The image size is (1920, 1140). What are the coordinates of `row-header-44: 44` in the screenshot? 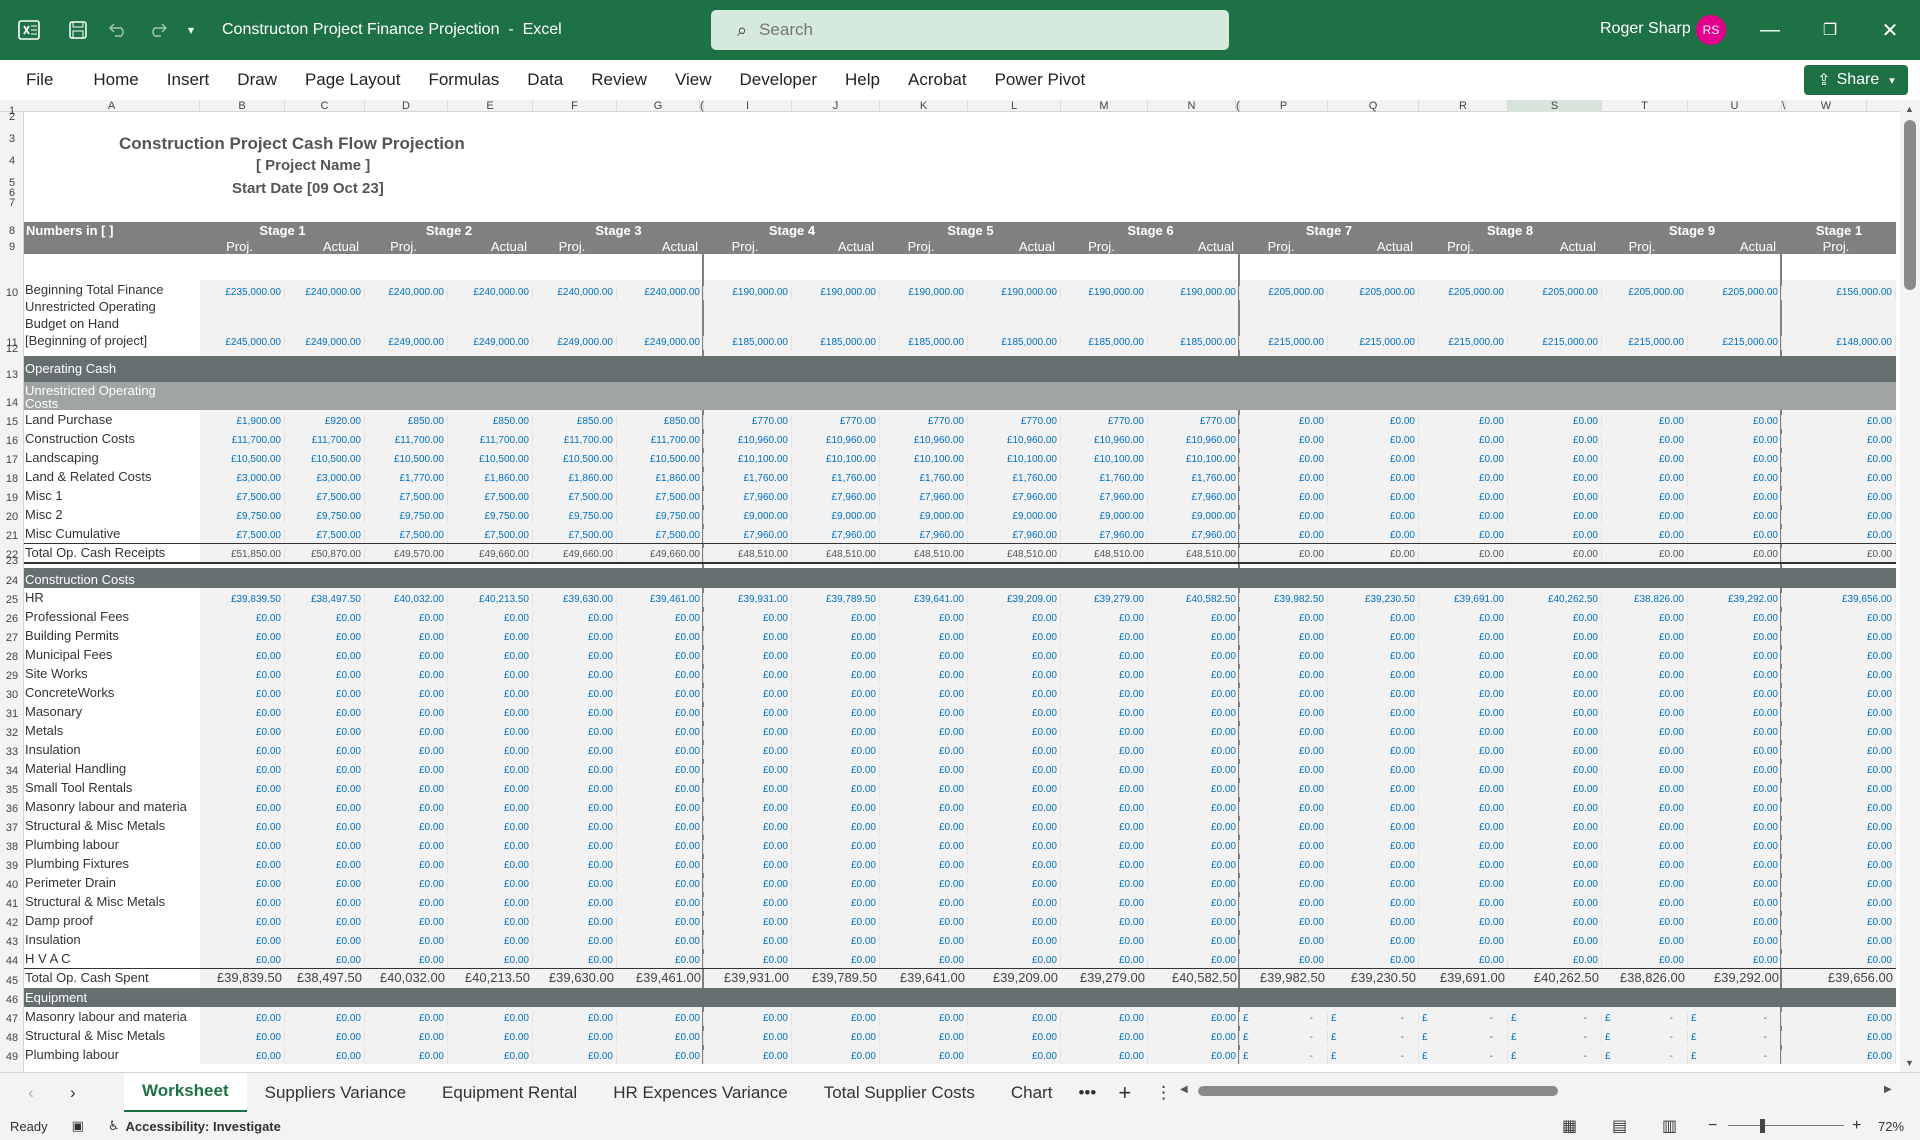 It's located at (12, 961).